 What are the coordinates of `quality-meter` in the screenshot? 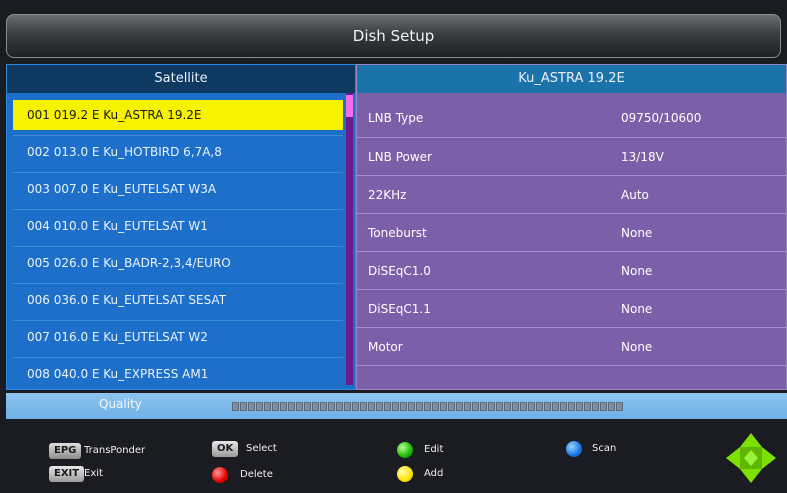 It's located at (427, 406).